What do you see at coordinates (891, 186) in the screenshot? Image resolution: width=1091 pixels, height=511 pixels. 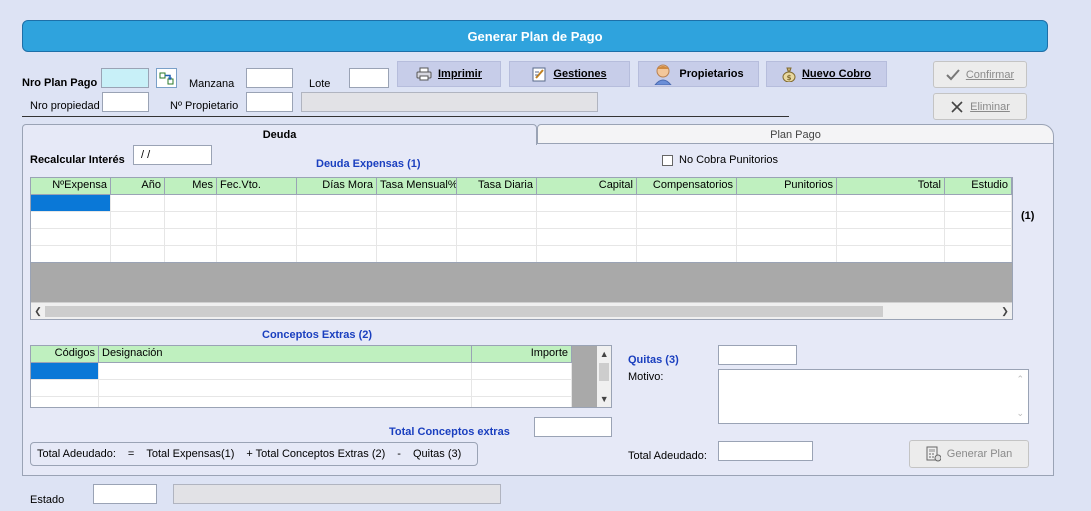 I see `col-total: Total` at bounding box center [891, 186].